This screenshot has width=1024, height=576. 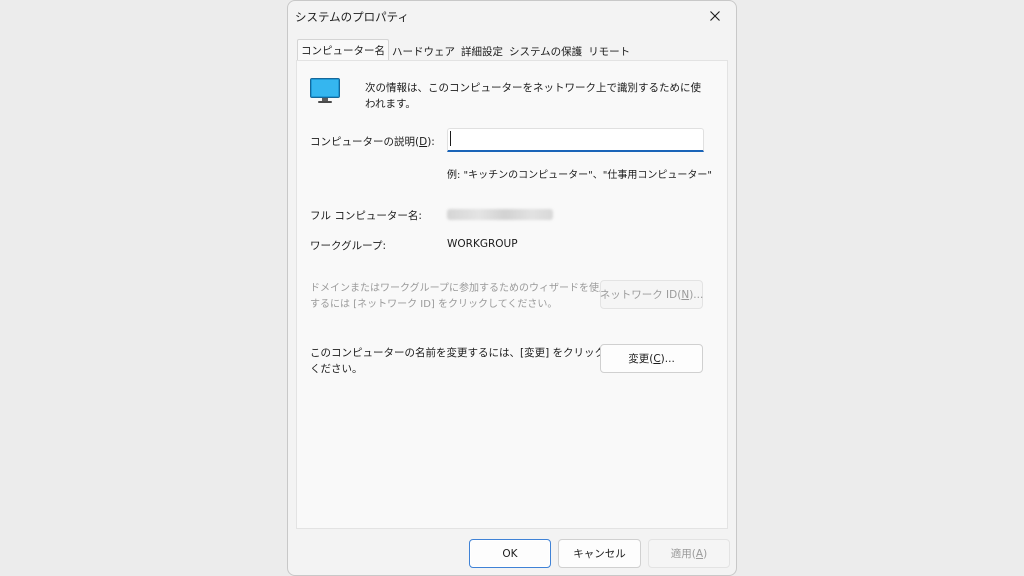 I want to click on workgroup-label: ワークグループ:, so click(x=348, y=246).